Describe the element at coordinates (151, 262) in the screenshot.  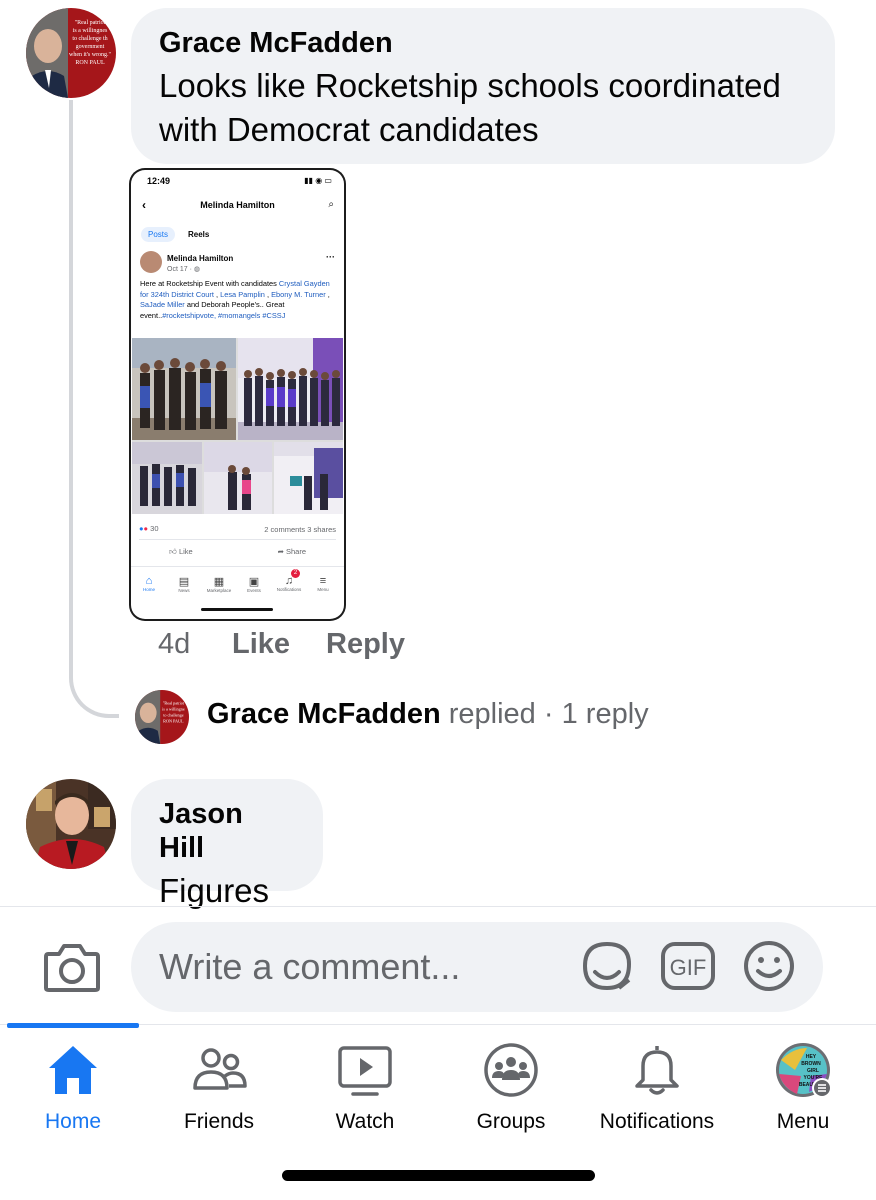
I see `post-author-avatar` at that location.